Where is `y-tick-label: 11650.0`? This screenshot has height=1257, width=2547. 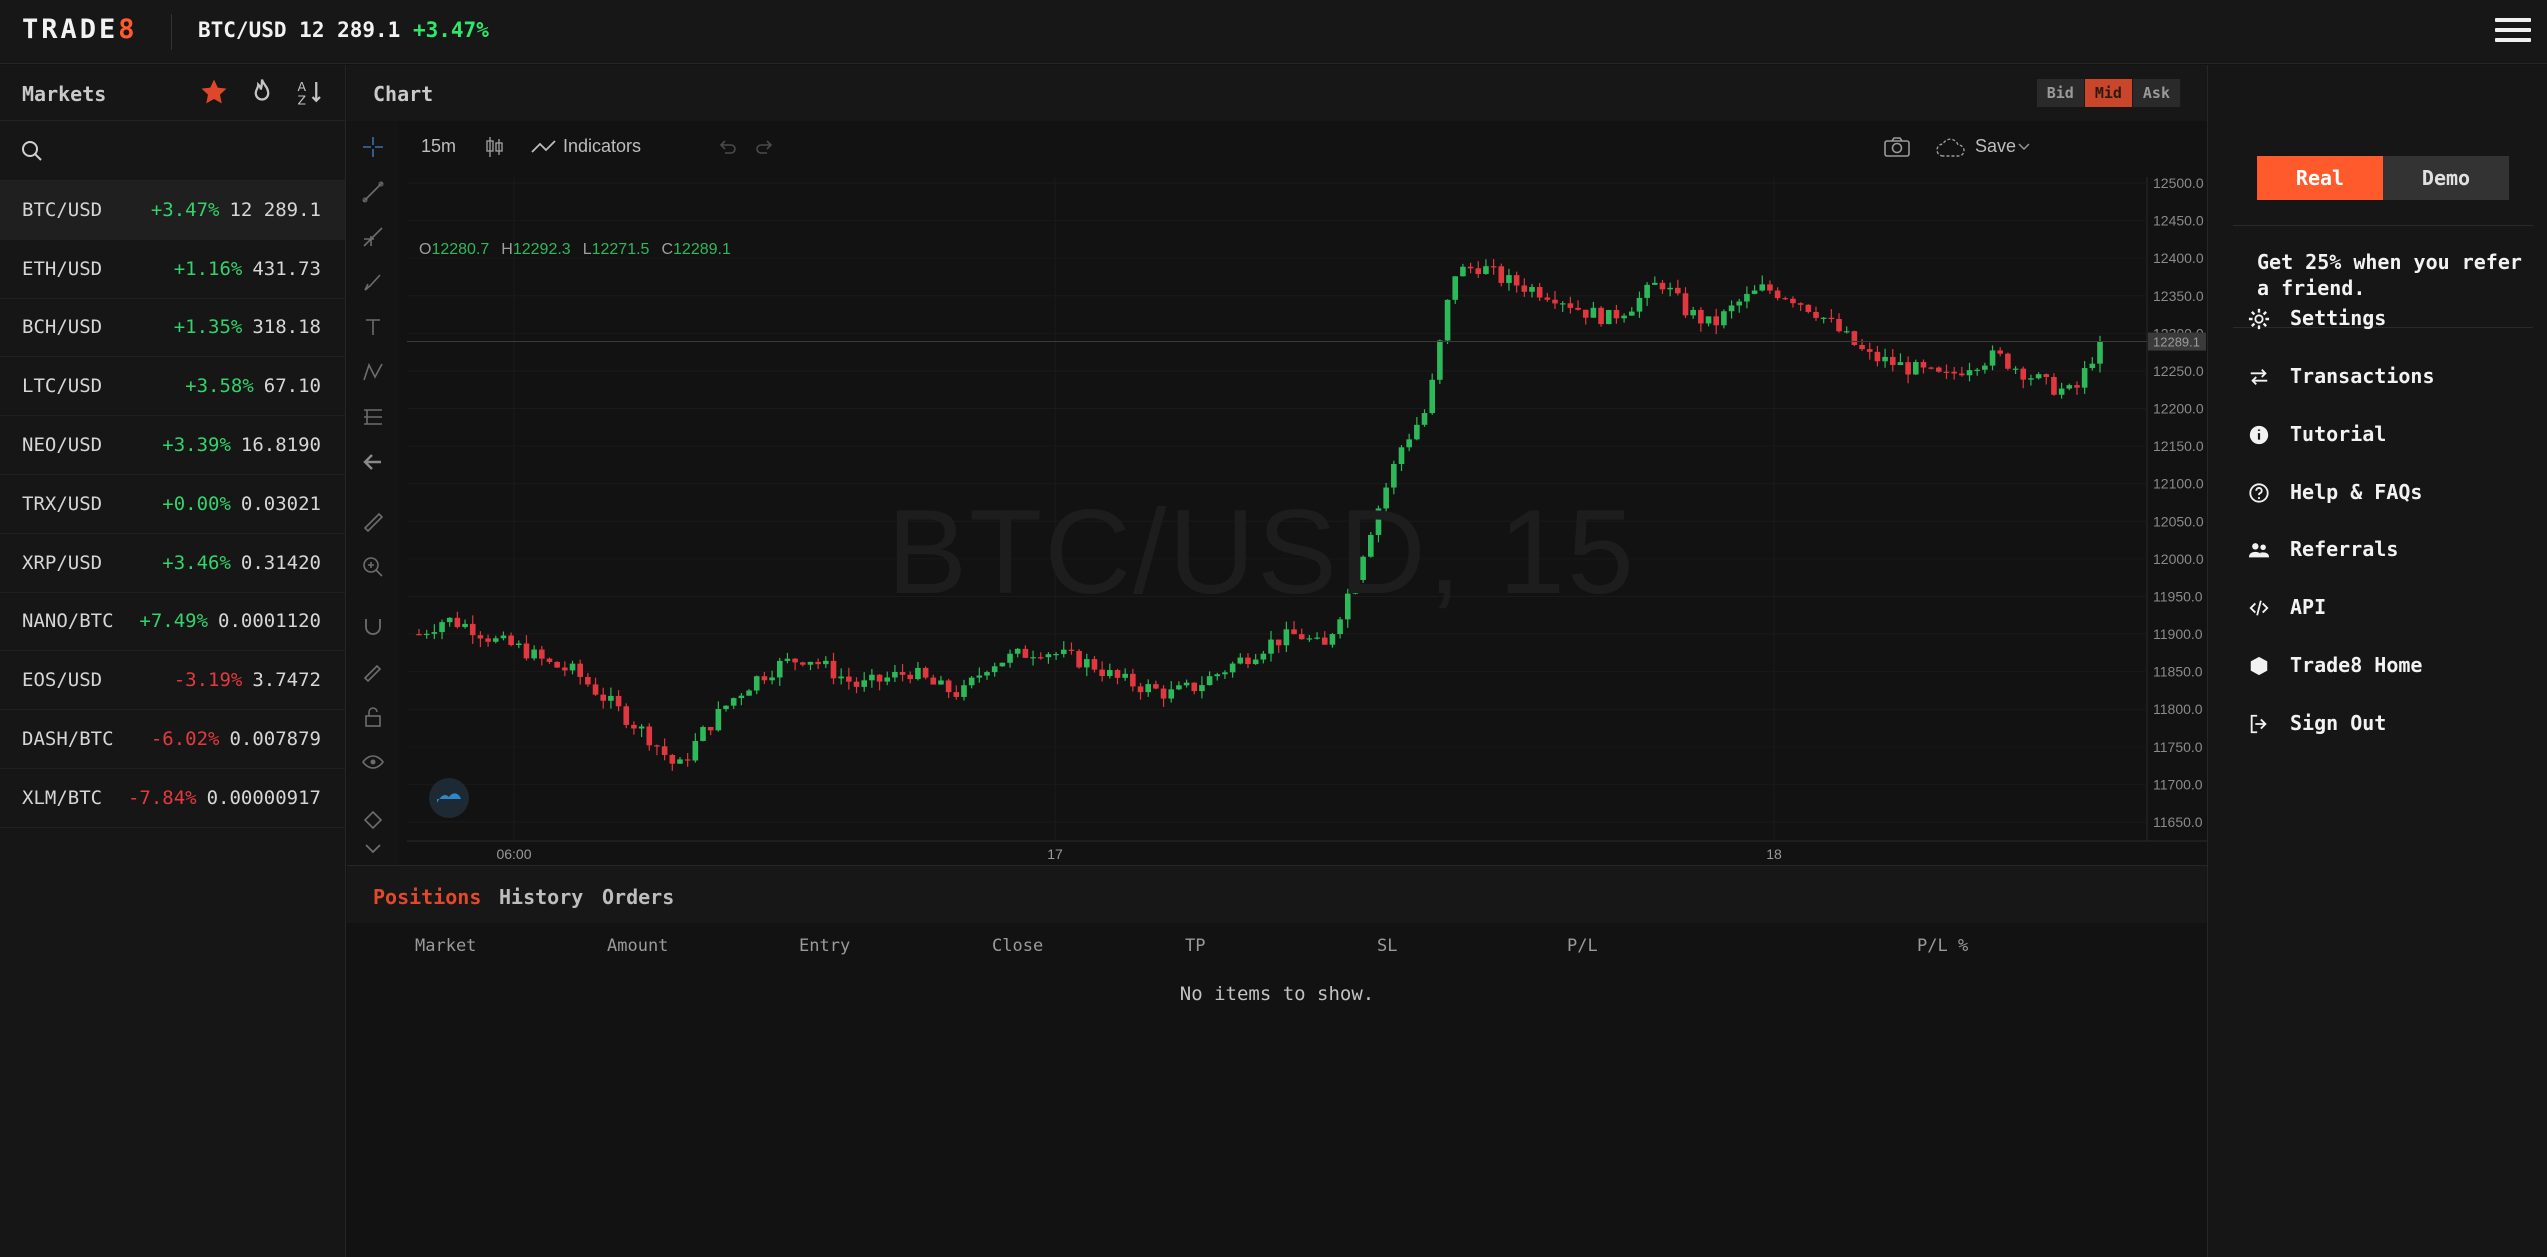 y-tick-label: 11650.0 is located at coordinates (2178, 822).